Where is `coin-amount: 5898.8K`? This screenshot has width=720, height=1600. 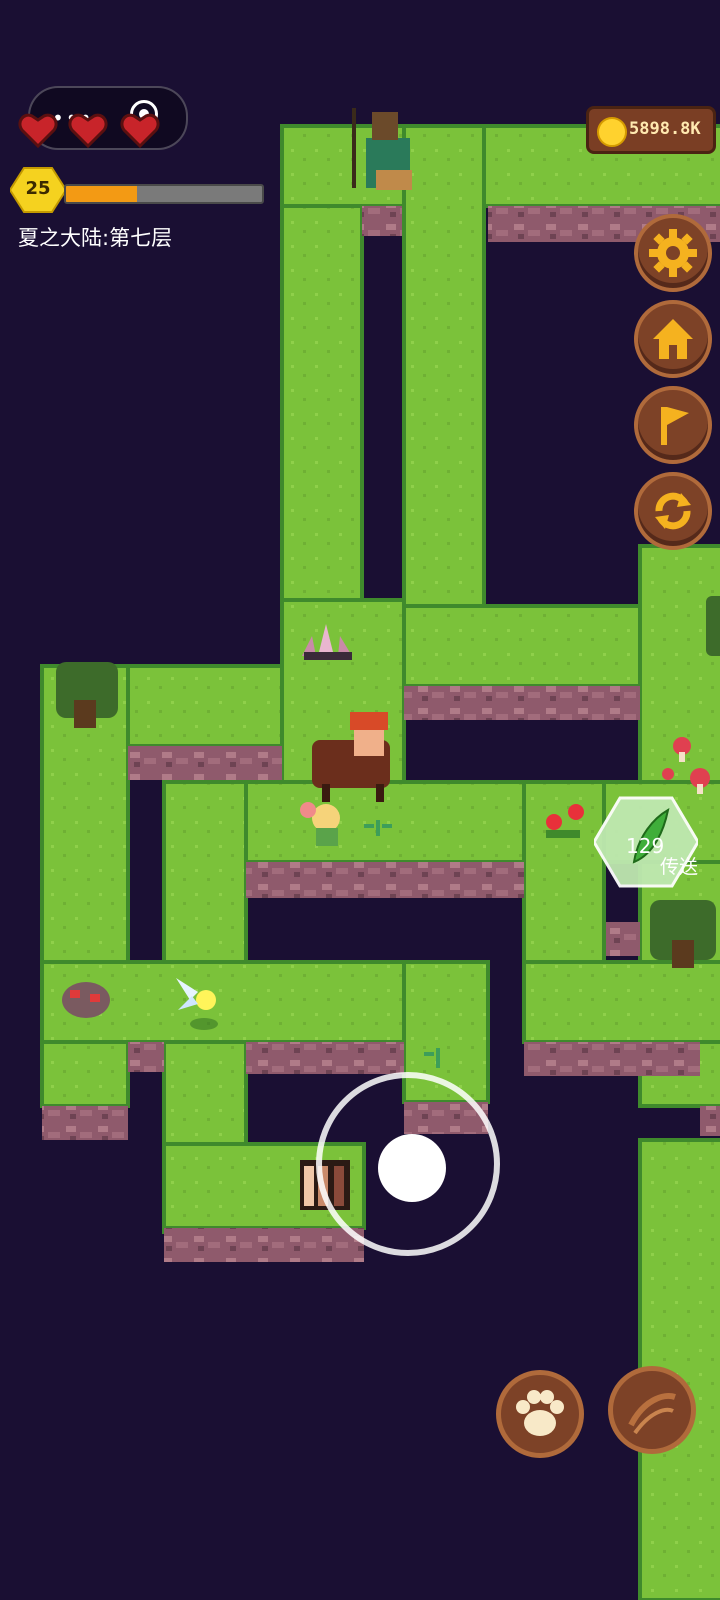 coin-amount: 5898.8K is located at coordinates (665, 129).